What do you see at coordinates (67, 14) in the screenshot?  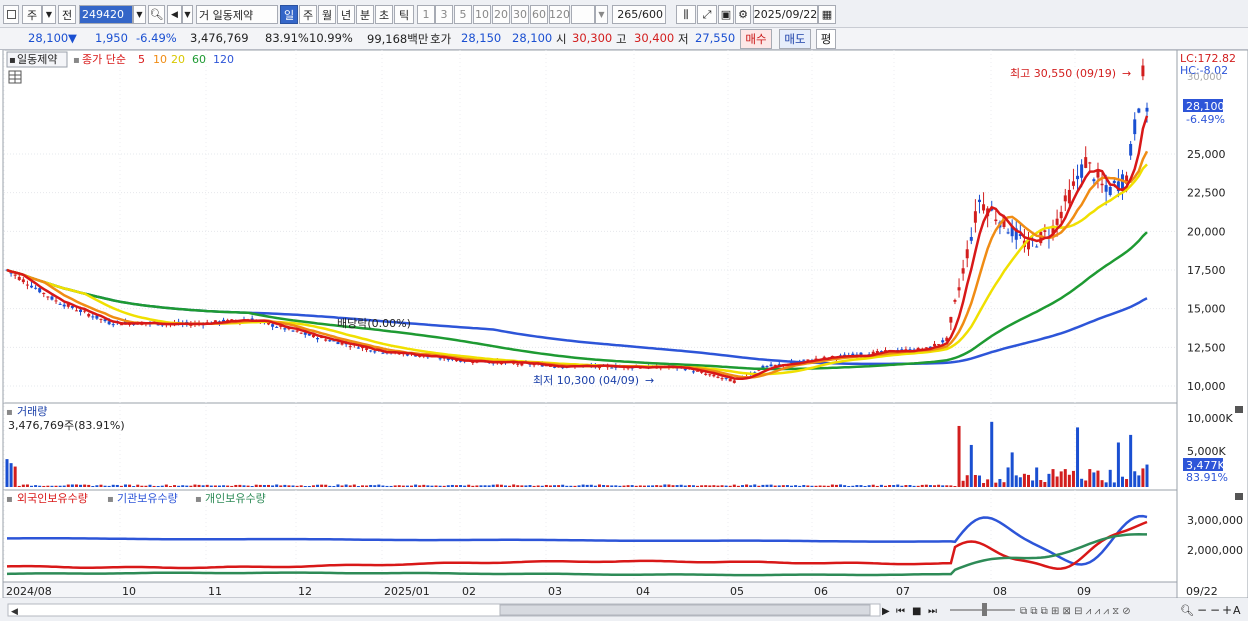 I see `prev-button: 전` at bounding box center [67, 14].